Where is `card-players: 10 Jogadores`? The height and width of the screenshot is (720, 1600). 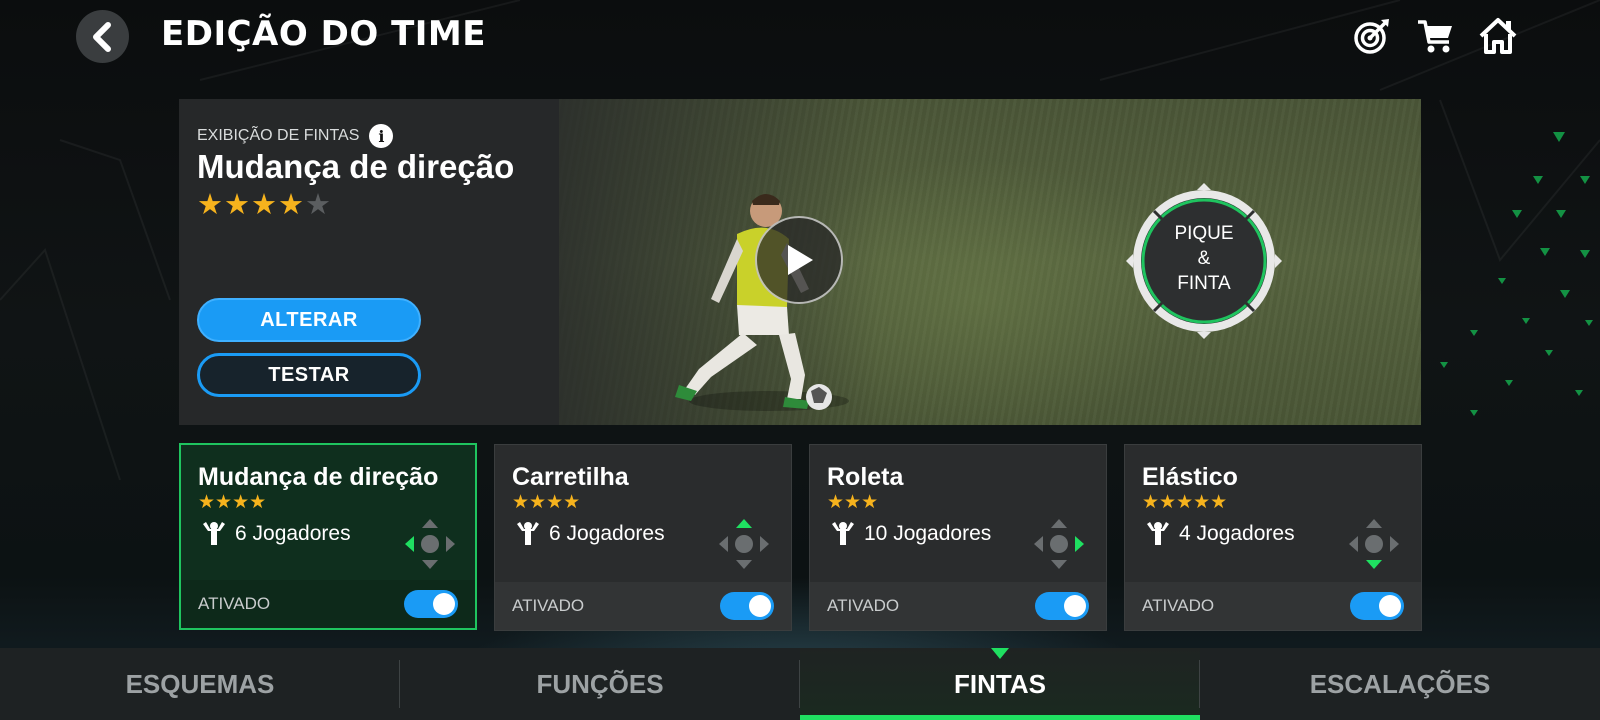 card-players: 10 Jogadores is located at coordinates (910, 534).